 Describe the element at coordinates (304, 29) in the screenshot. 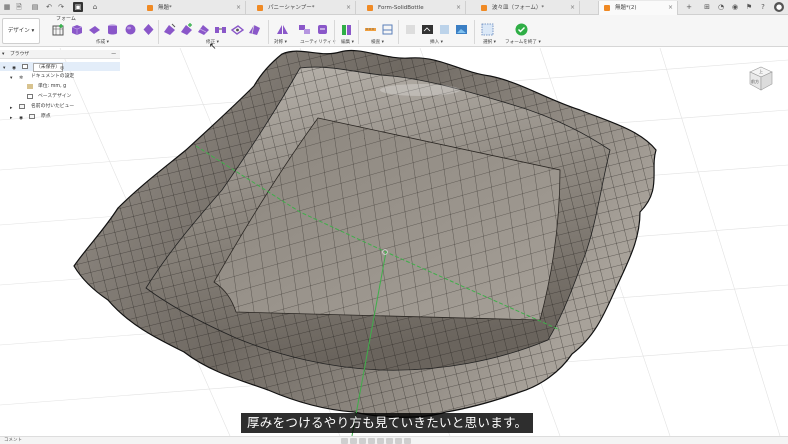

I see `repair-body-icon` at that location.